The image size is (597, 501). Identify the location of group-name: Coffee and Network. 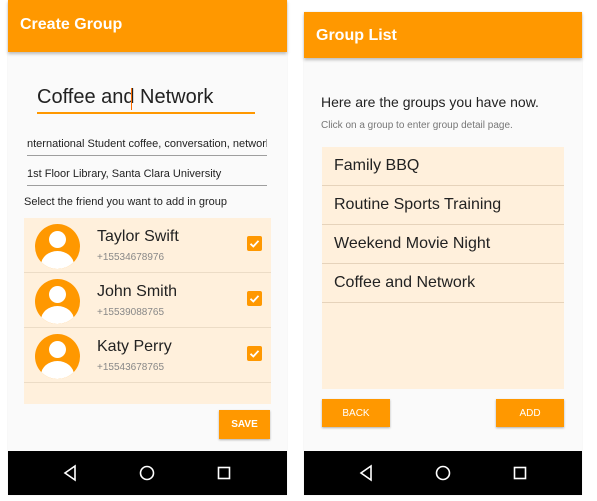
(405, 282).